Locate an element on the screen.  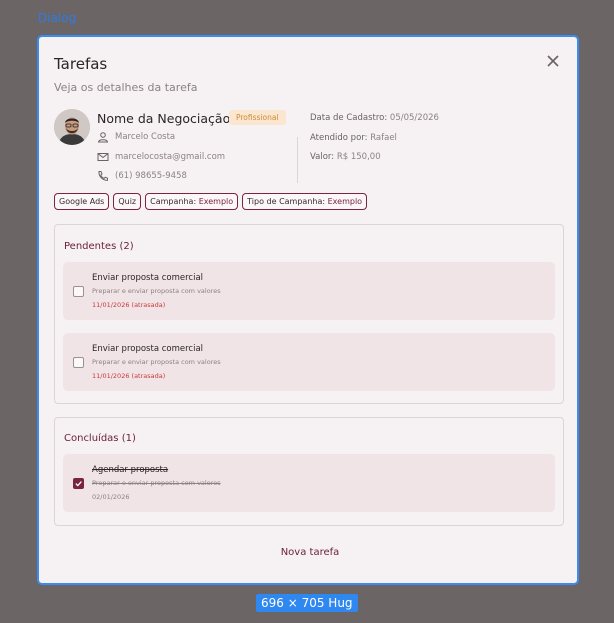
check-icon is located at coordinates (78, 484).